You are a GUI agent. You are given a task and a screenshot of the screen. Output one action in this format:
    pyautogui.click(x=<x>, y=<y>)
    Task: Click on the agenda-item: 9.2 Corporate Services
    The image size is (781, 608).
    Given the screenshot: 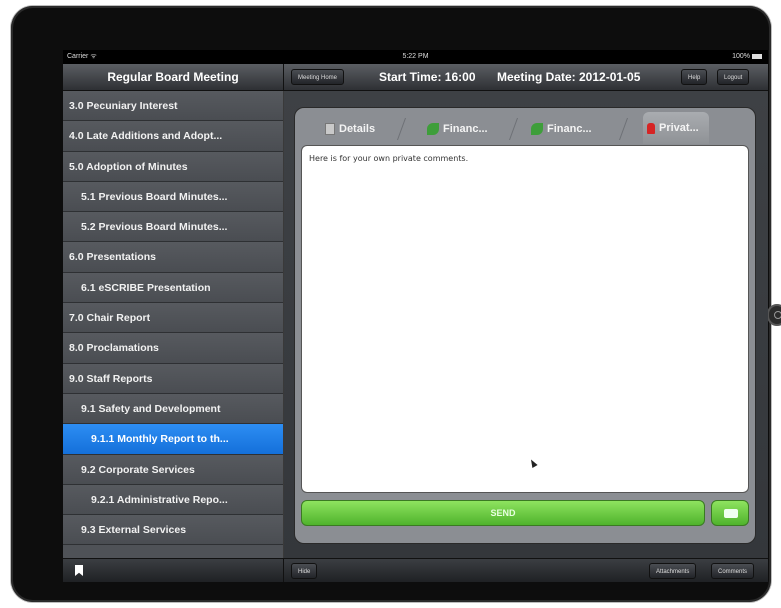 What is the action you would take?
    pyautogui.click(x=173, y=469)
    